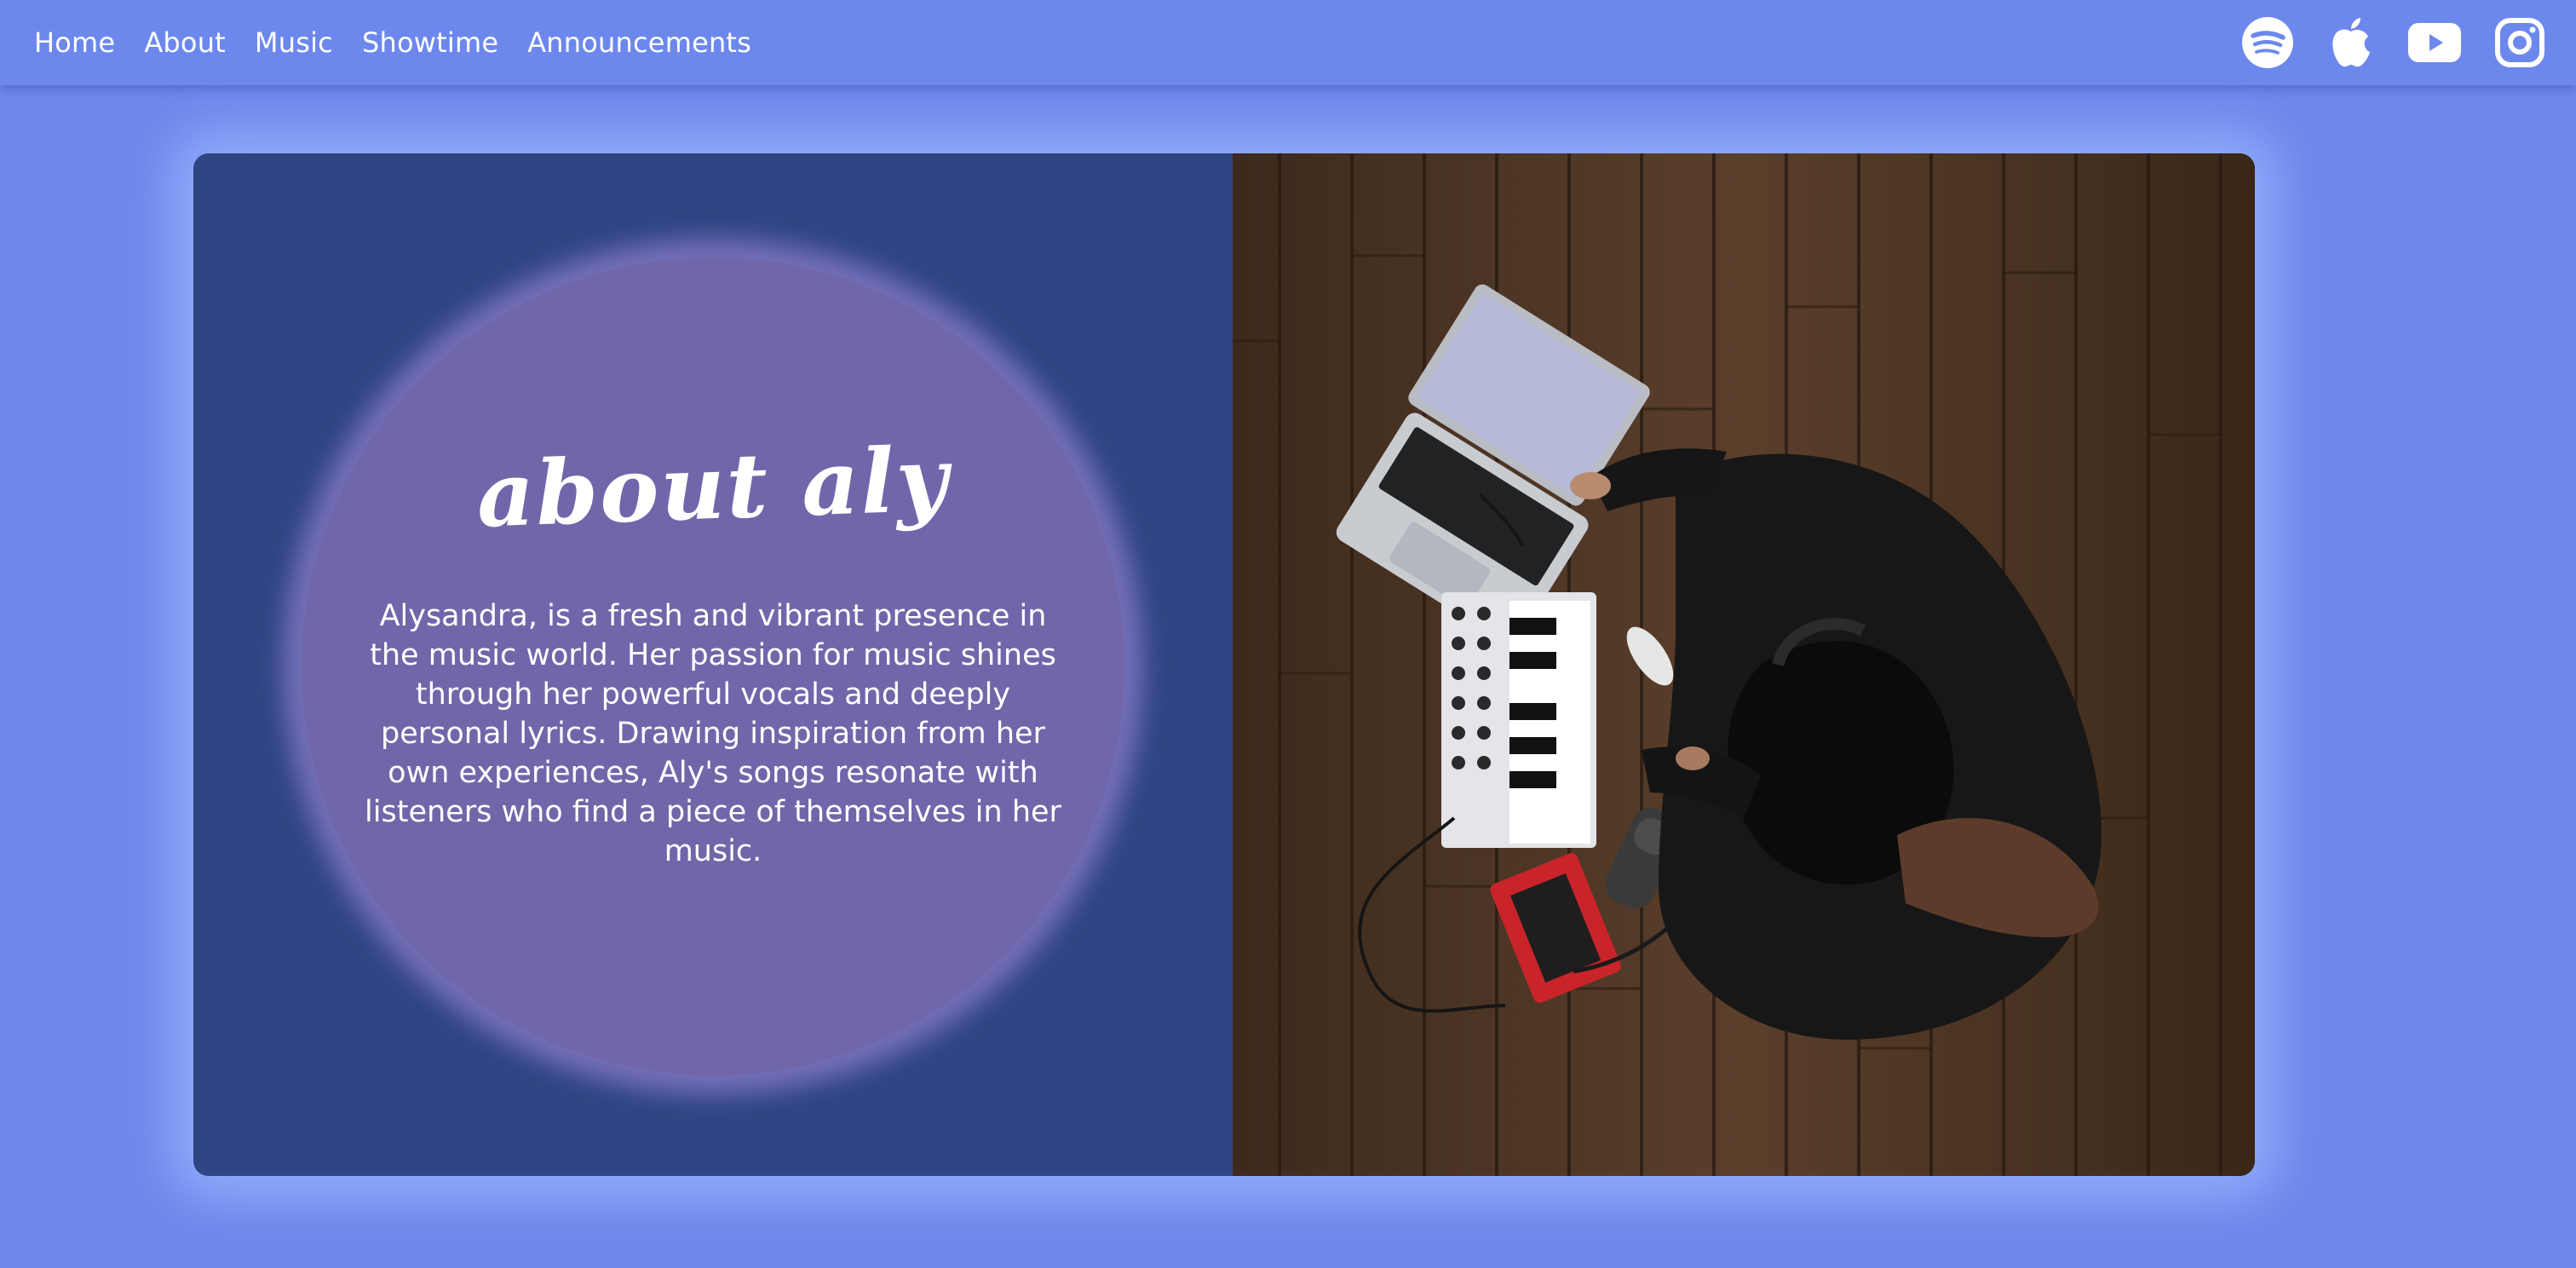  What do you see at coordinates (2435, 42) in the screenshot?
I see `youtube-icon` at bounding box center [2435, 42].